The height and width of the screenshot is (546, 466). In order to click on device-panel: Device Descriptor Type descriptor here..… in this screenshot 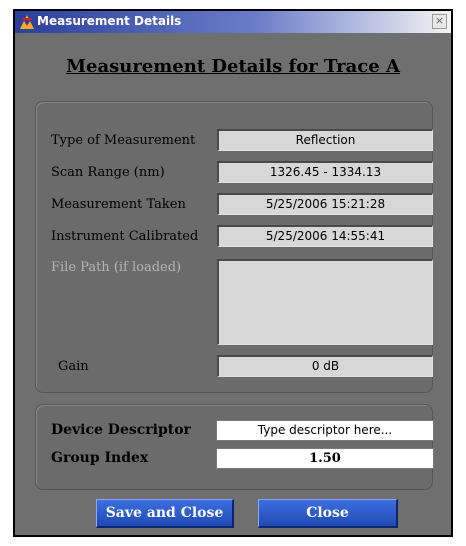, I will do `click(234, 447)`.